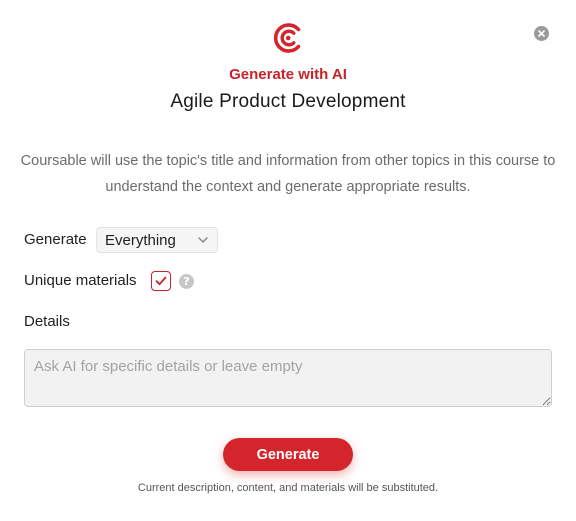 This screenshot has height=521, width=576. What do you see at coordinates (203, 240) in the screenshot?
I see `chevron-down-icon` at bounding box center [203, 240].